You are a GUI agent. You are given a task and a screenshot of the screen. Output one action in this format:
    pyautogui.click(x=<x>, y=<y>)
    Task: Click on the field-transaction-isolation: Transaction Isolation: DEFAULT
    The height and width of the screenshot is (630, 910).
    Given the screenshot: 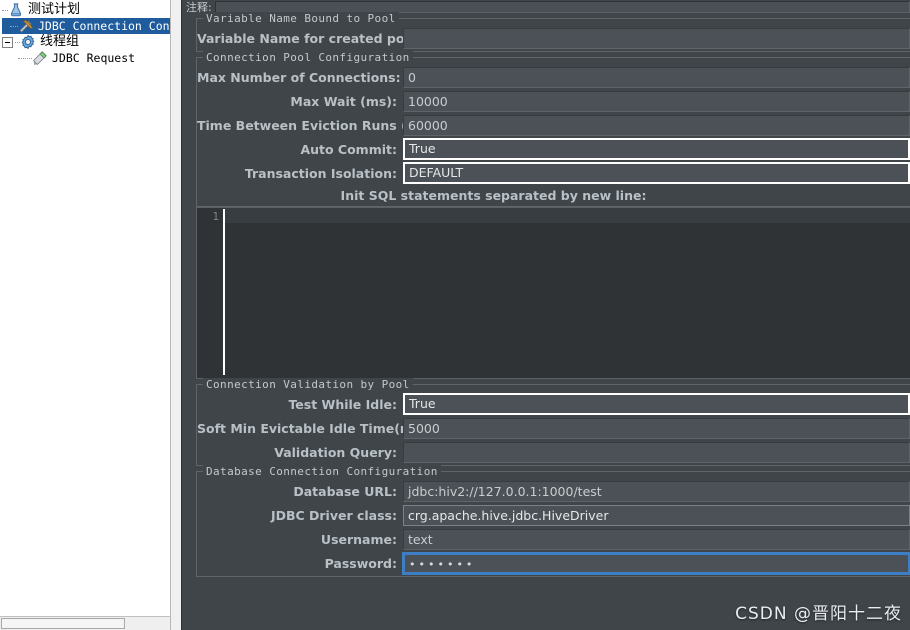 What is the action you would take?
    pyautogui.click(x=553, y=173)
    